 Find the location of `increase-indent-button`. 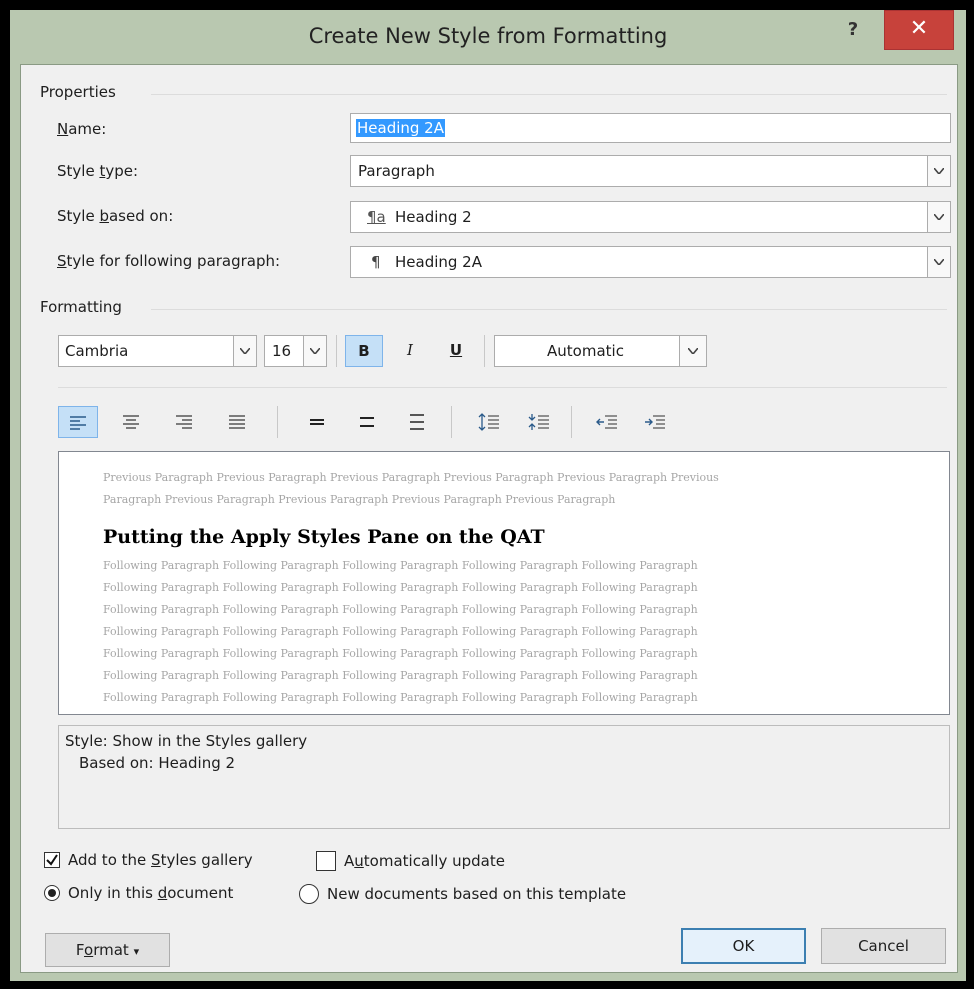

increase-indent-button is located at coordinates (655, 422).